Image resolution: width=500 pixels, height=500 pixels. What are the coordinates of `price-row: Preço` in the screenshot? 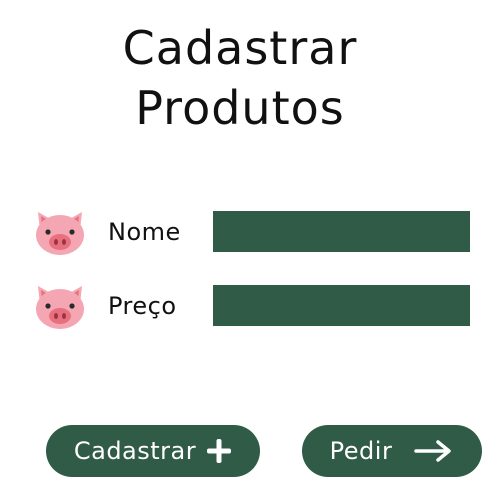 It's located at (252, 306).